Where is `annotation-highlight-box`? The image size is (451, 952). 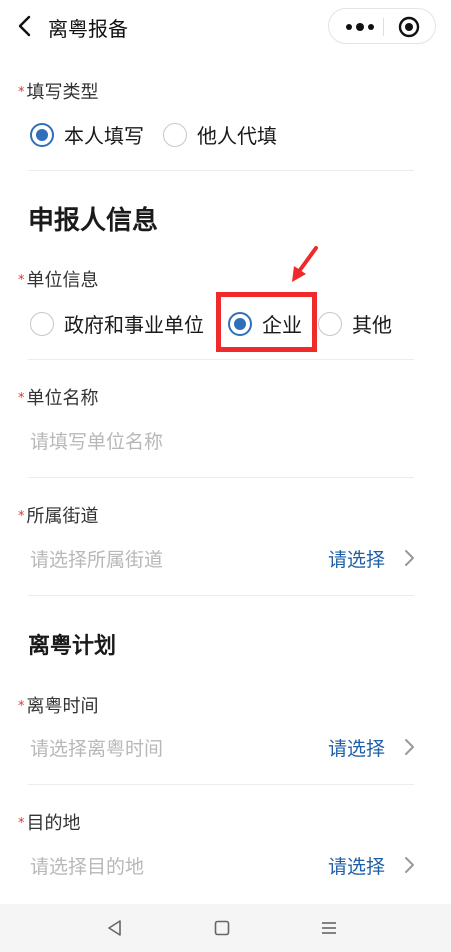
annotation-highlight-box is located at coordinates (266, 322).